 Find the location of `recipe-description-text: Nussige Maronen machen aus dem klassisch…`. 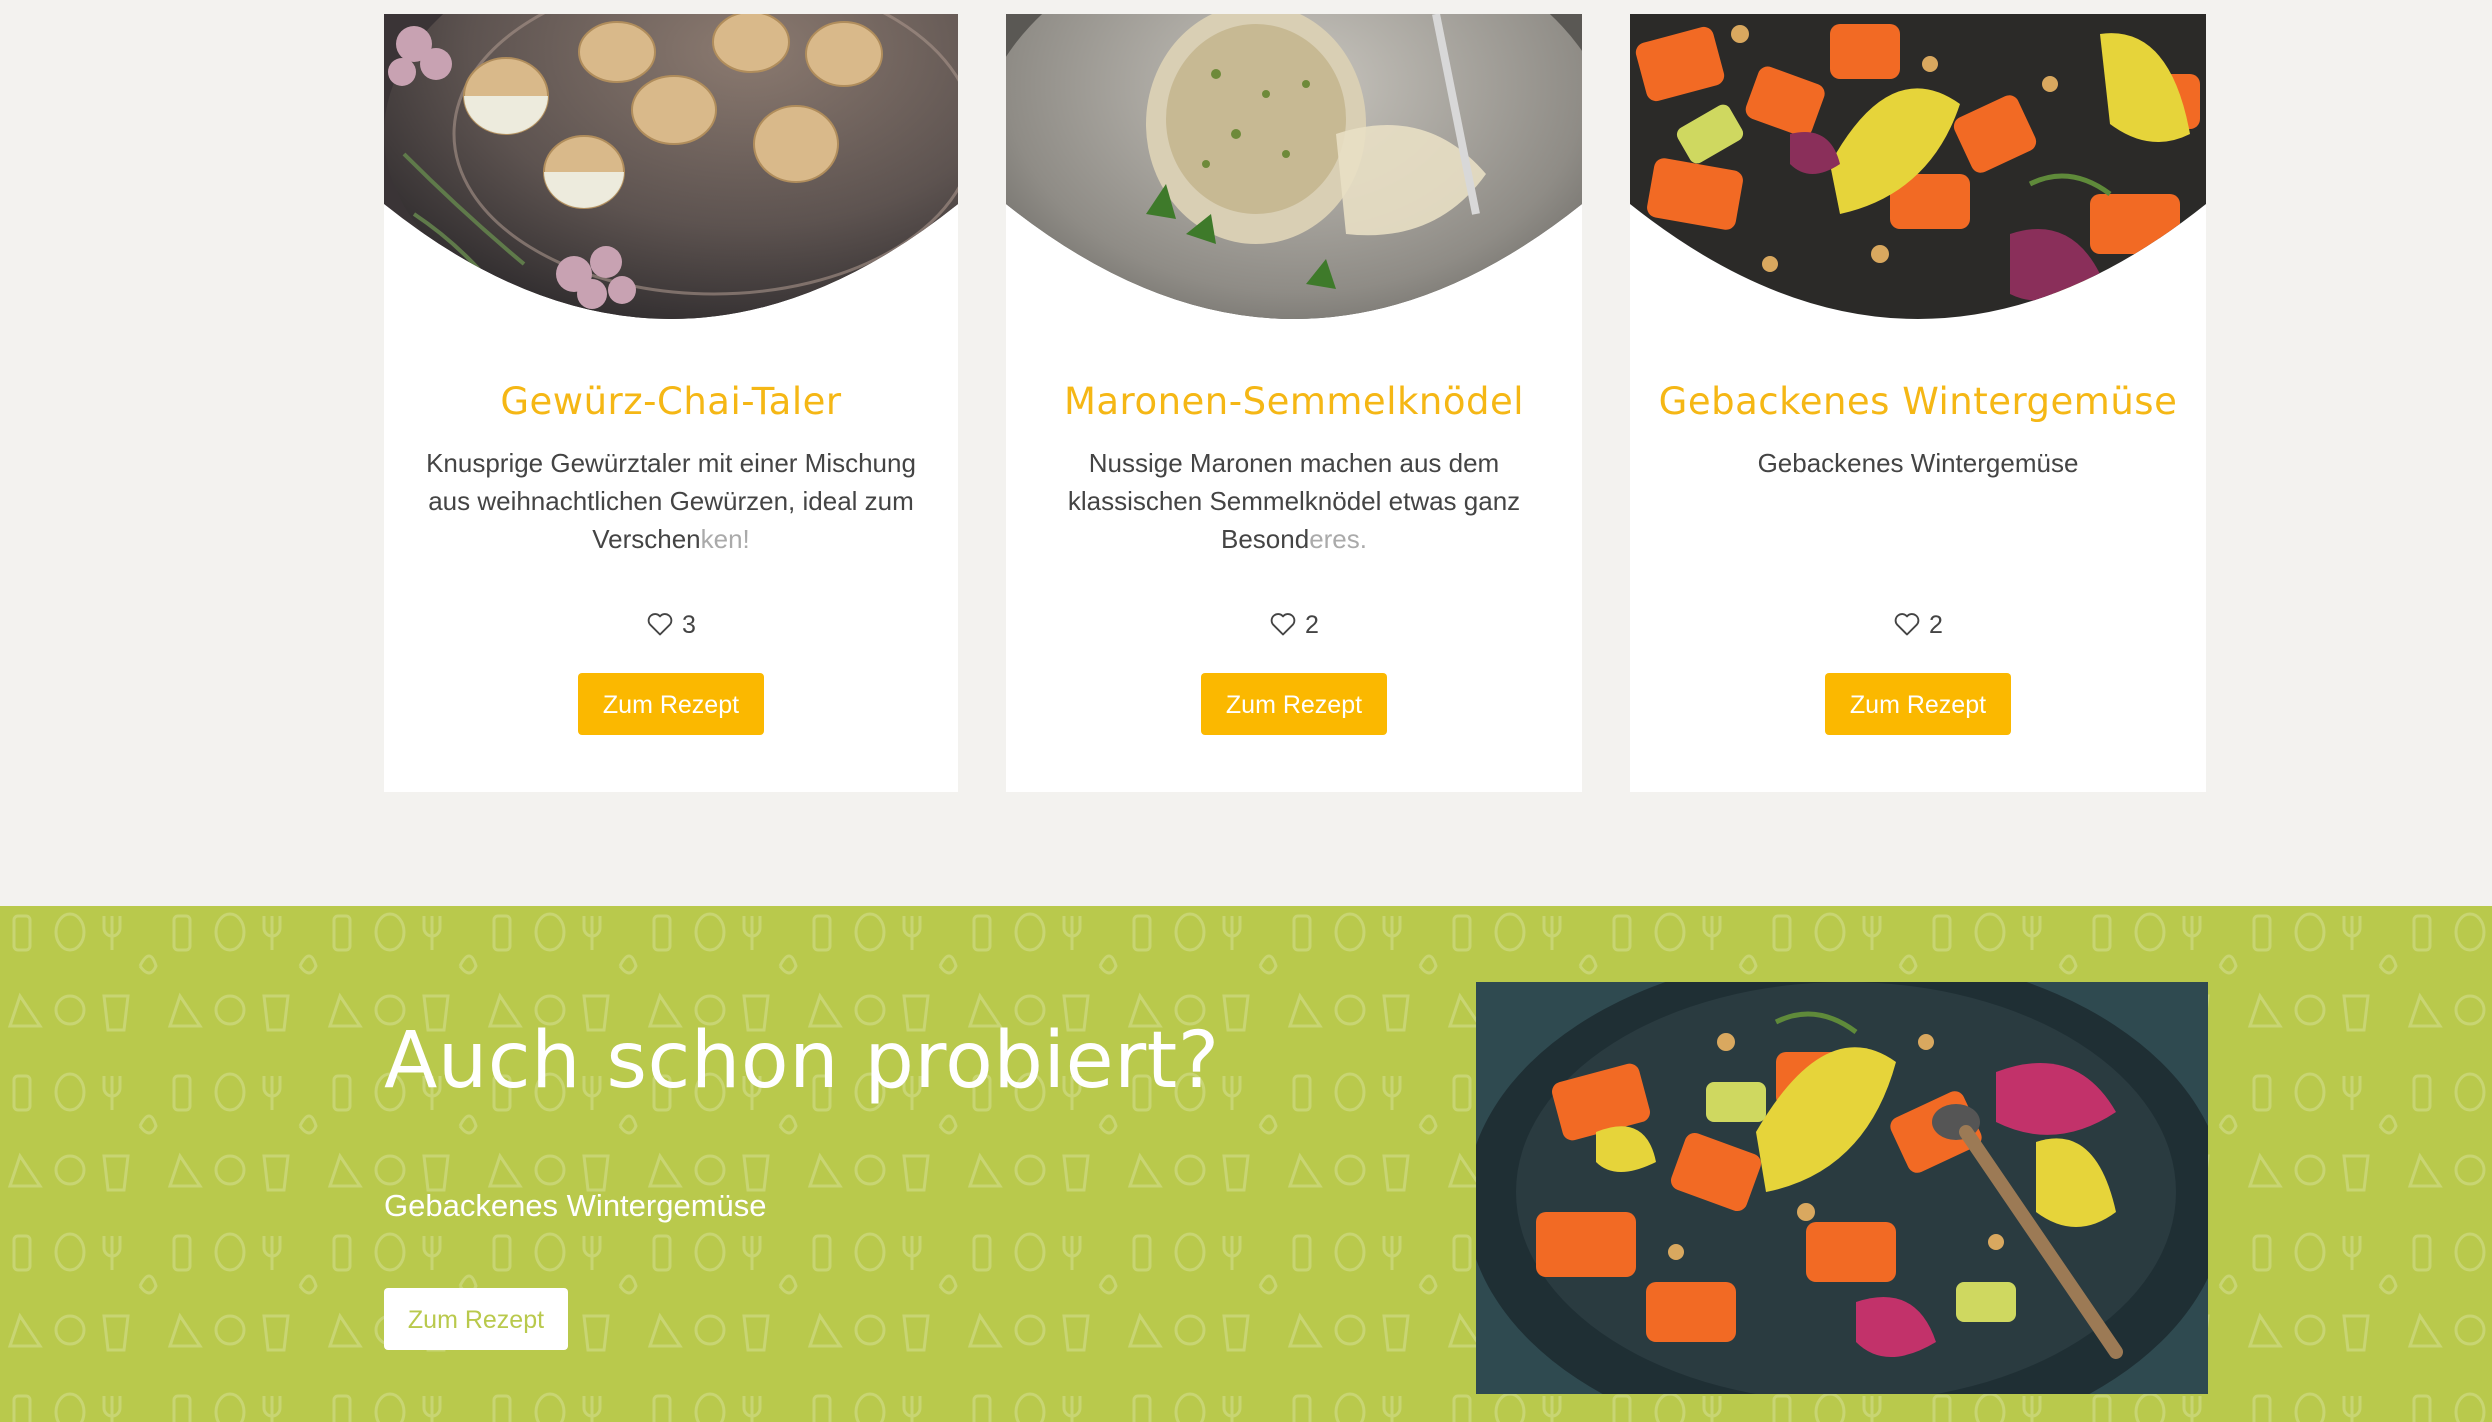

recipe-description-text: Nussige Maronen machen aus dem klassisch… is located at coordinates (1294, 501).